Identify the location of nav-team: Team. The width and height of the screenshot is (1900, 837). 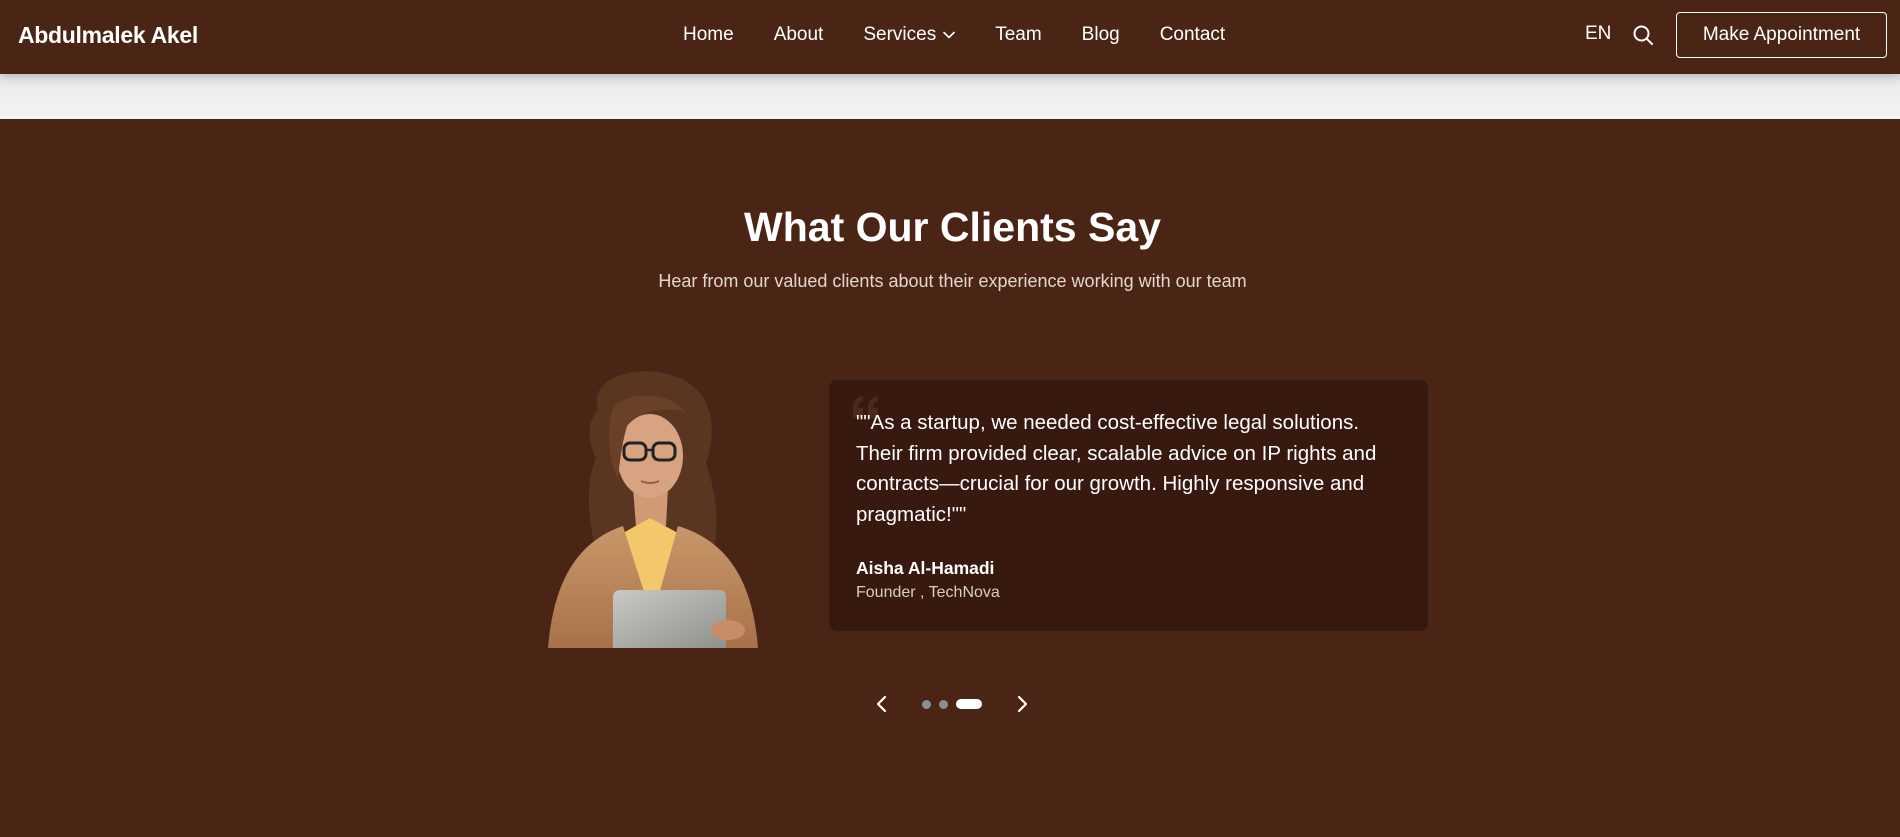
(1018, 35).